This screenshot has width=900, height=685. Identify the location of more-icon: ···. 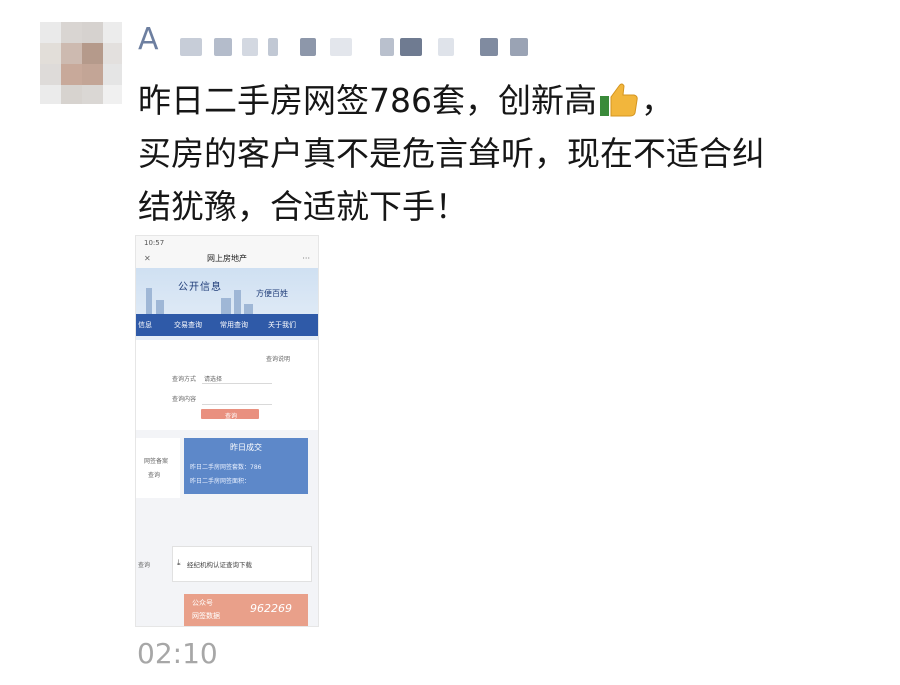
(306, 258).